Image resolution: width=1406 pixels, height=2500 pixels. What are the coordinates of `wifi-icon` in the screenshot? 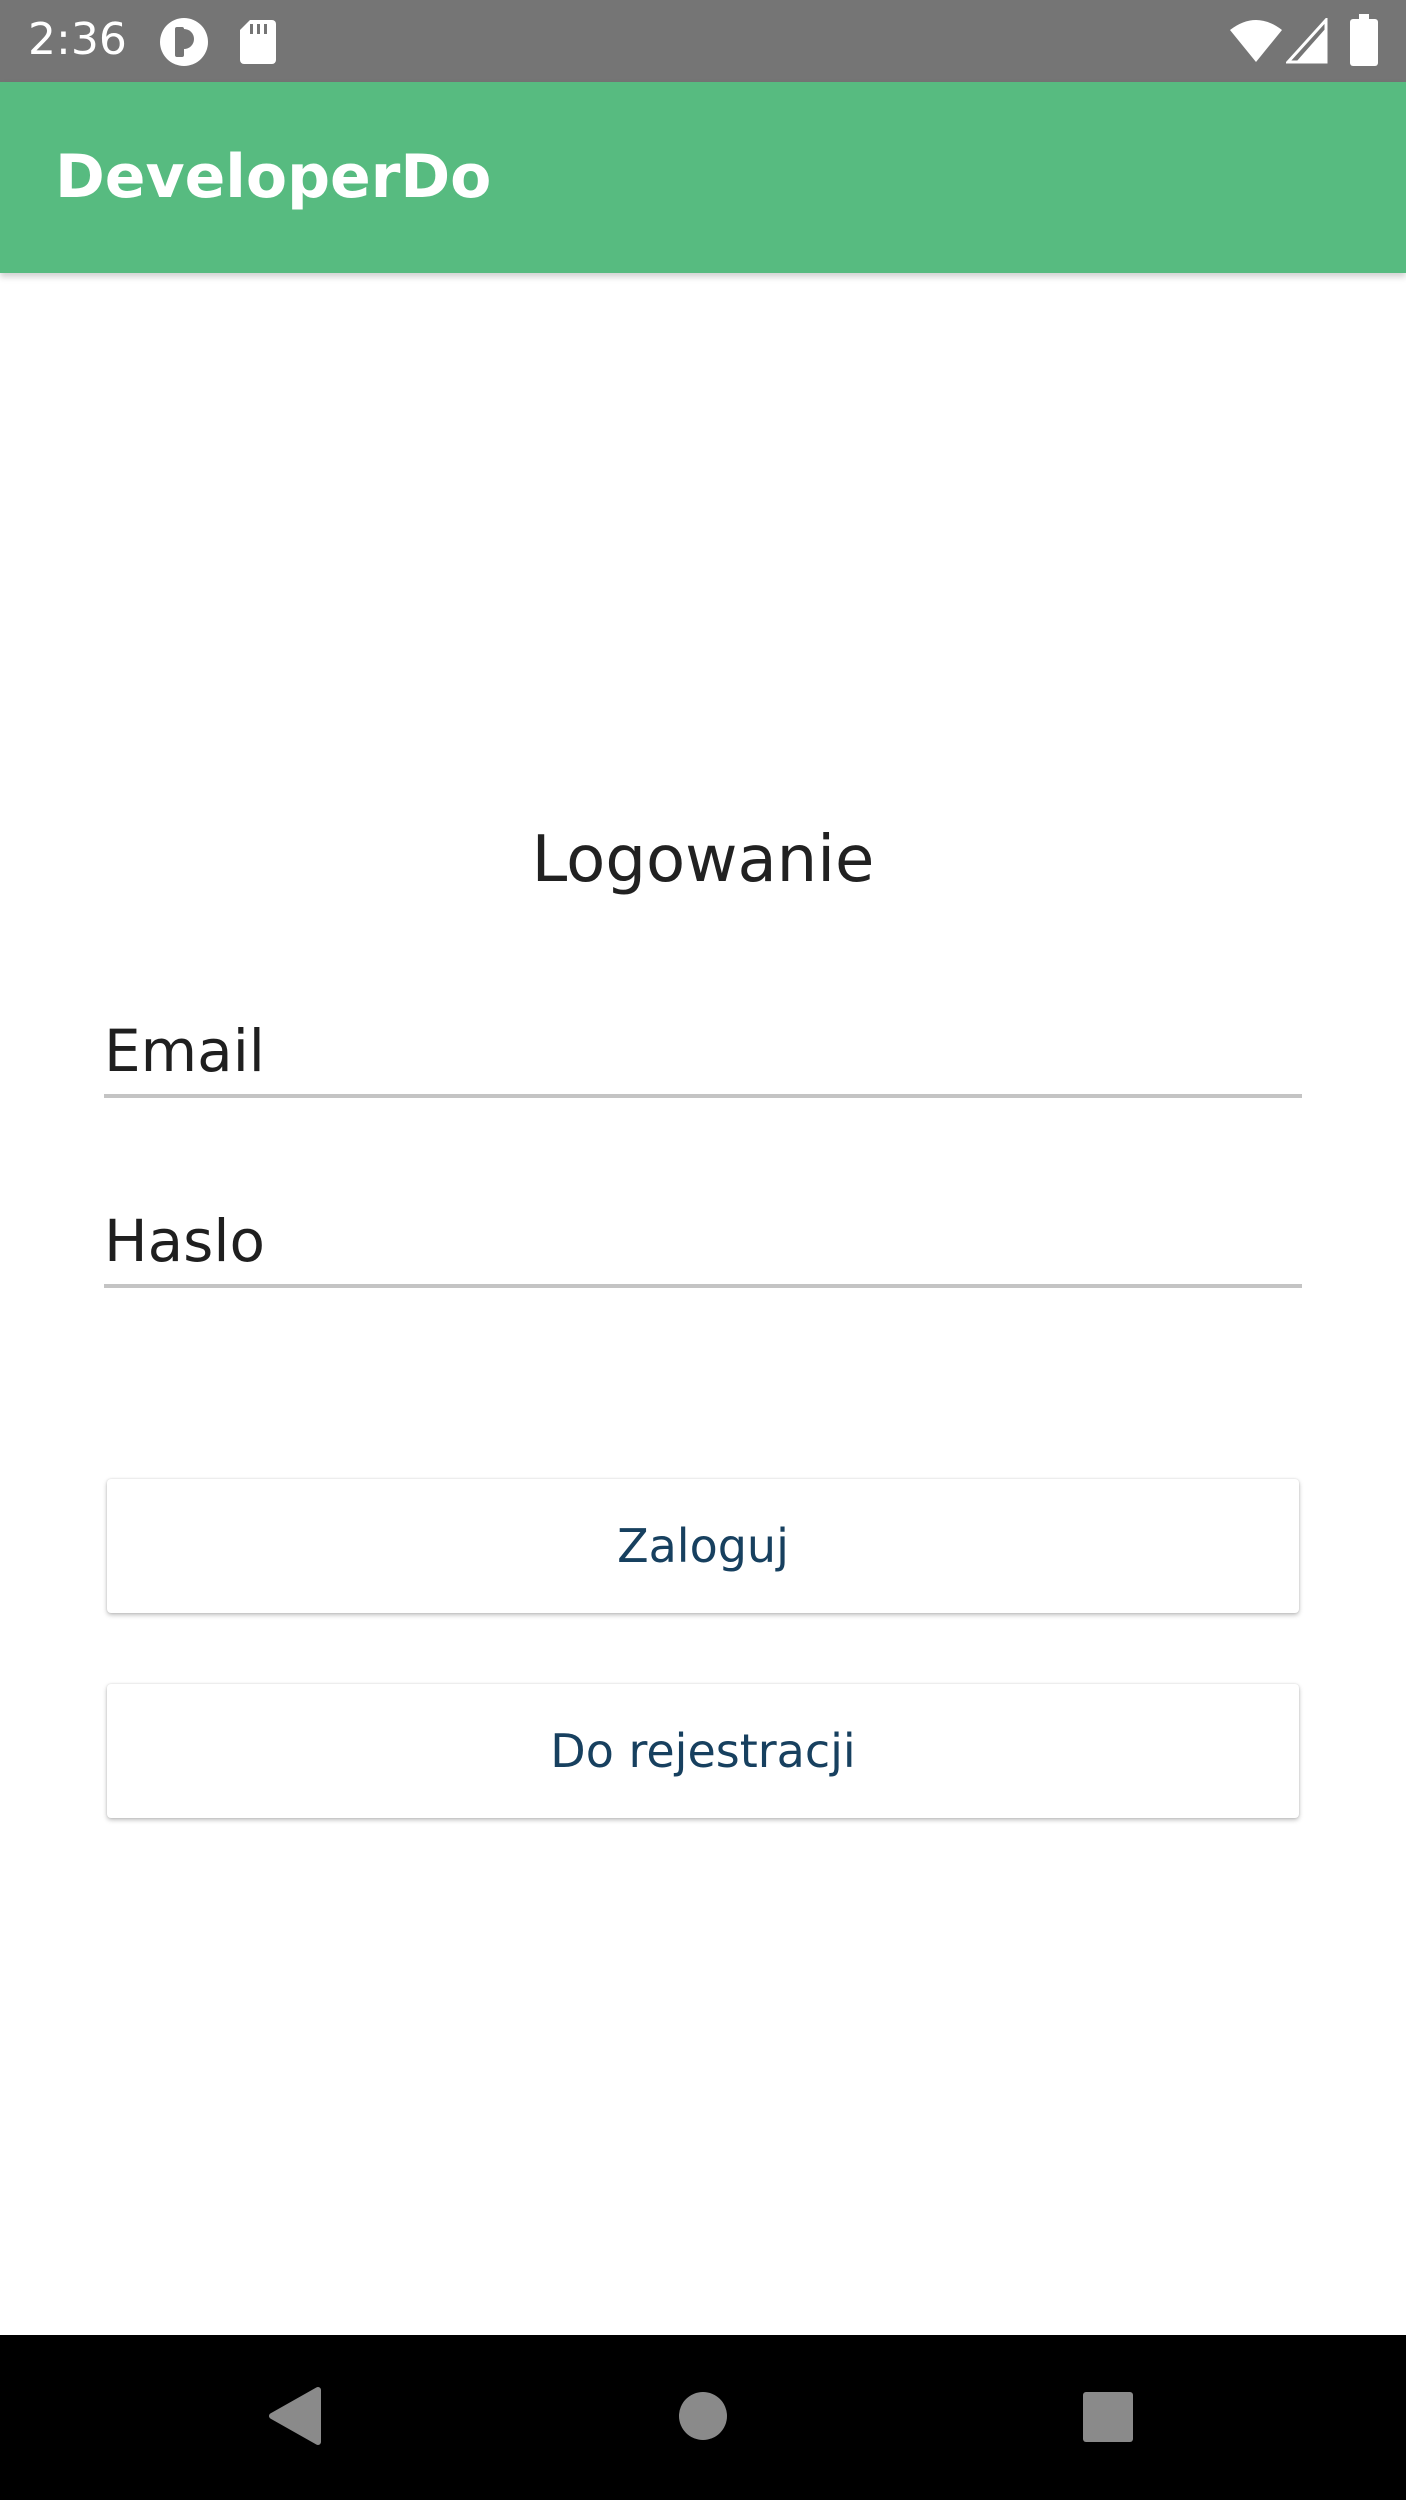 It's located at (1256, 41).